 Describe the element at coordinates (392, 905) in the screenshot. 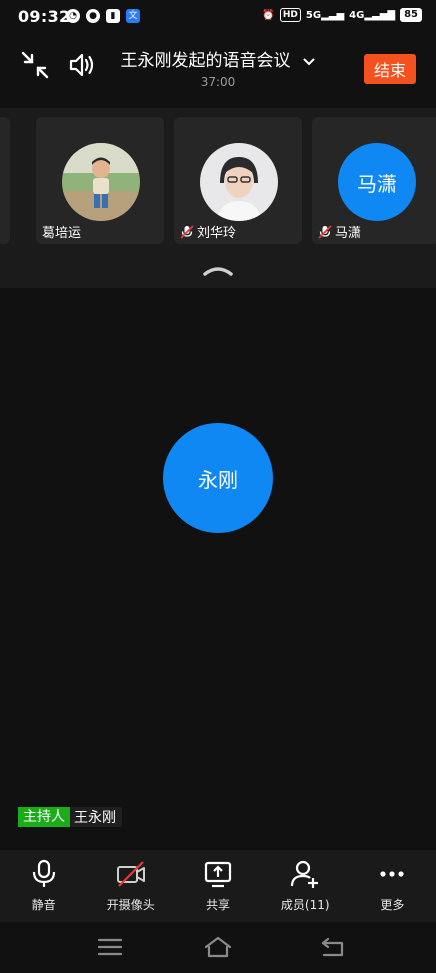

I see `more-label: 更多` at that location.